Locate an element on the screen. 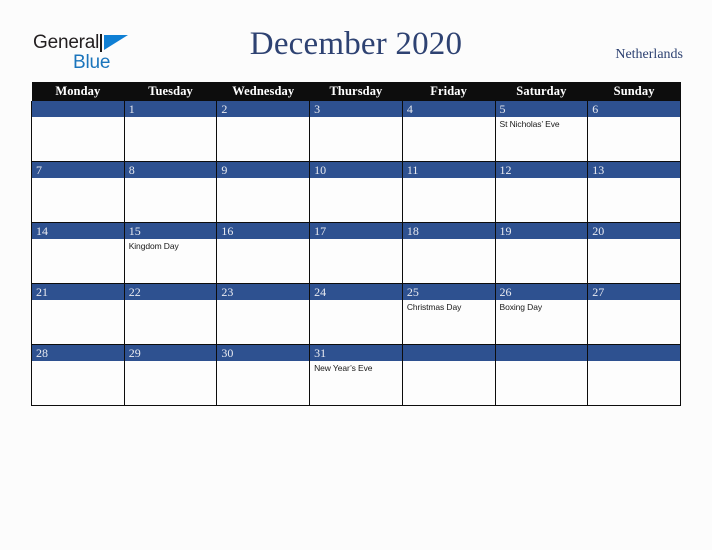 This screenshot has height=550, width=712. day-events: St Nicholas’ Eve is located at coordinates (542, 123).